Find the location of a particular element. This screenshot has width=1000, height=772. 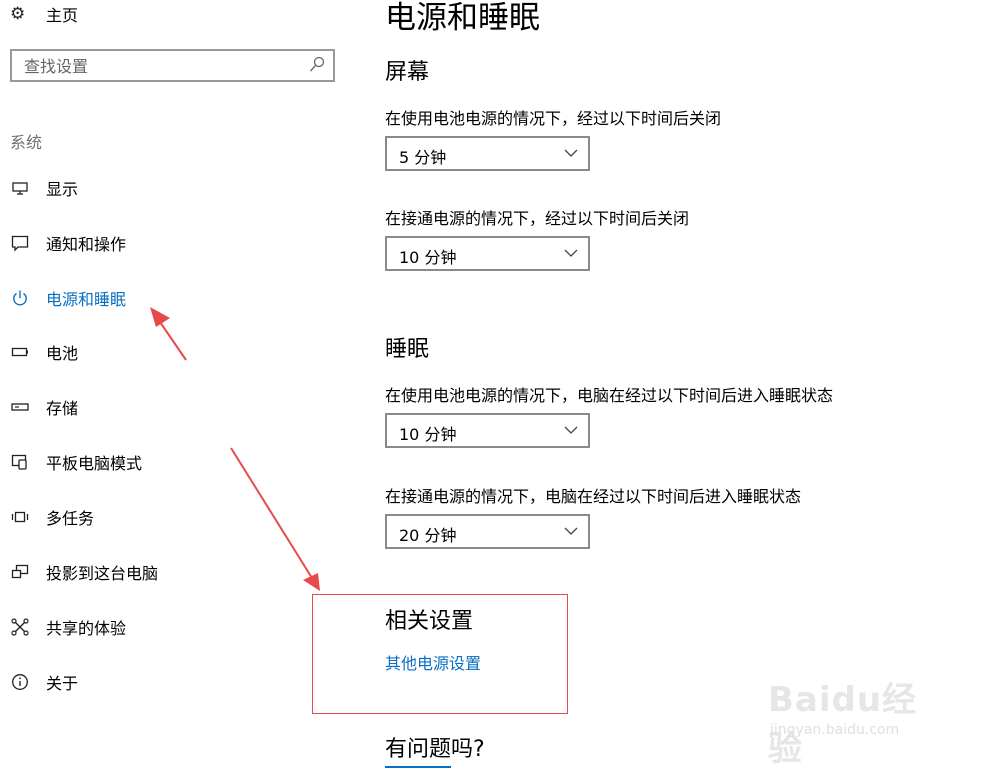

nav-item-label: 存储 is located at coordinates (62, 408).